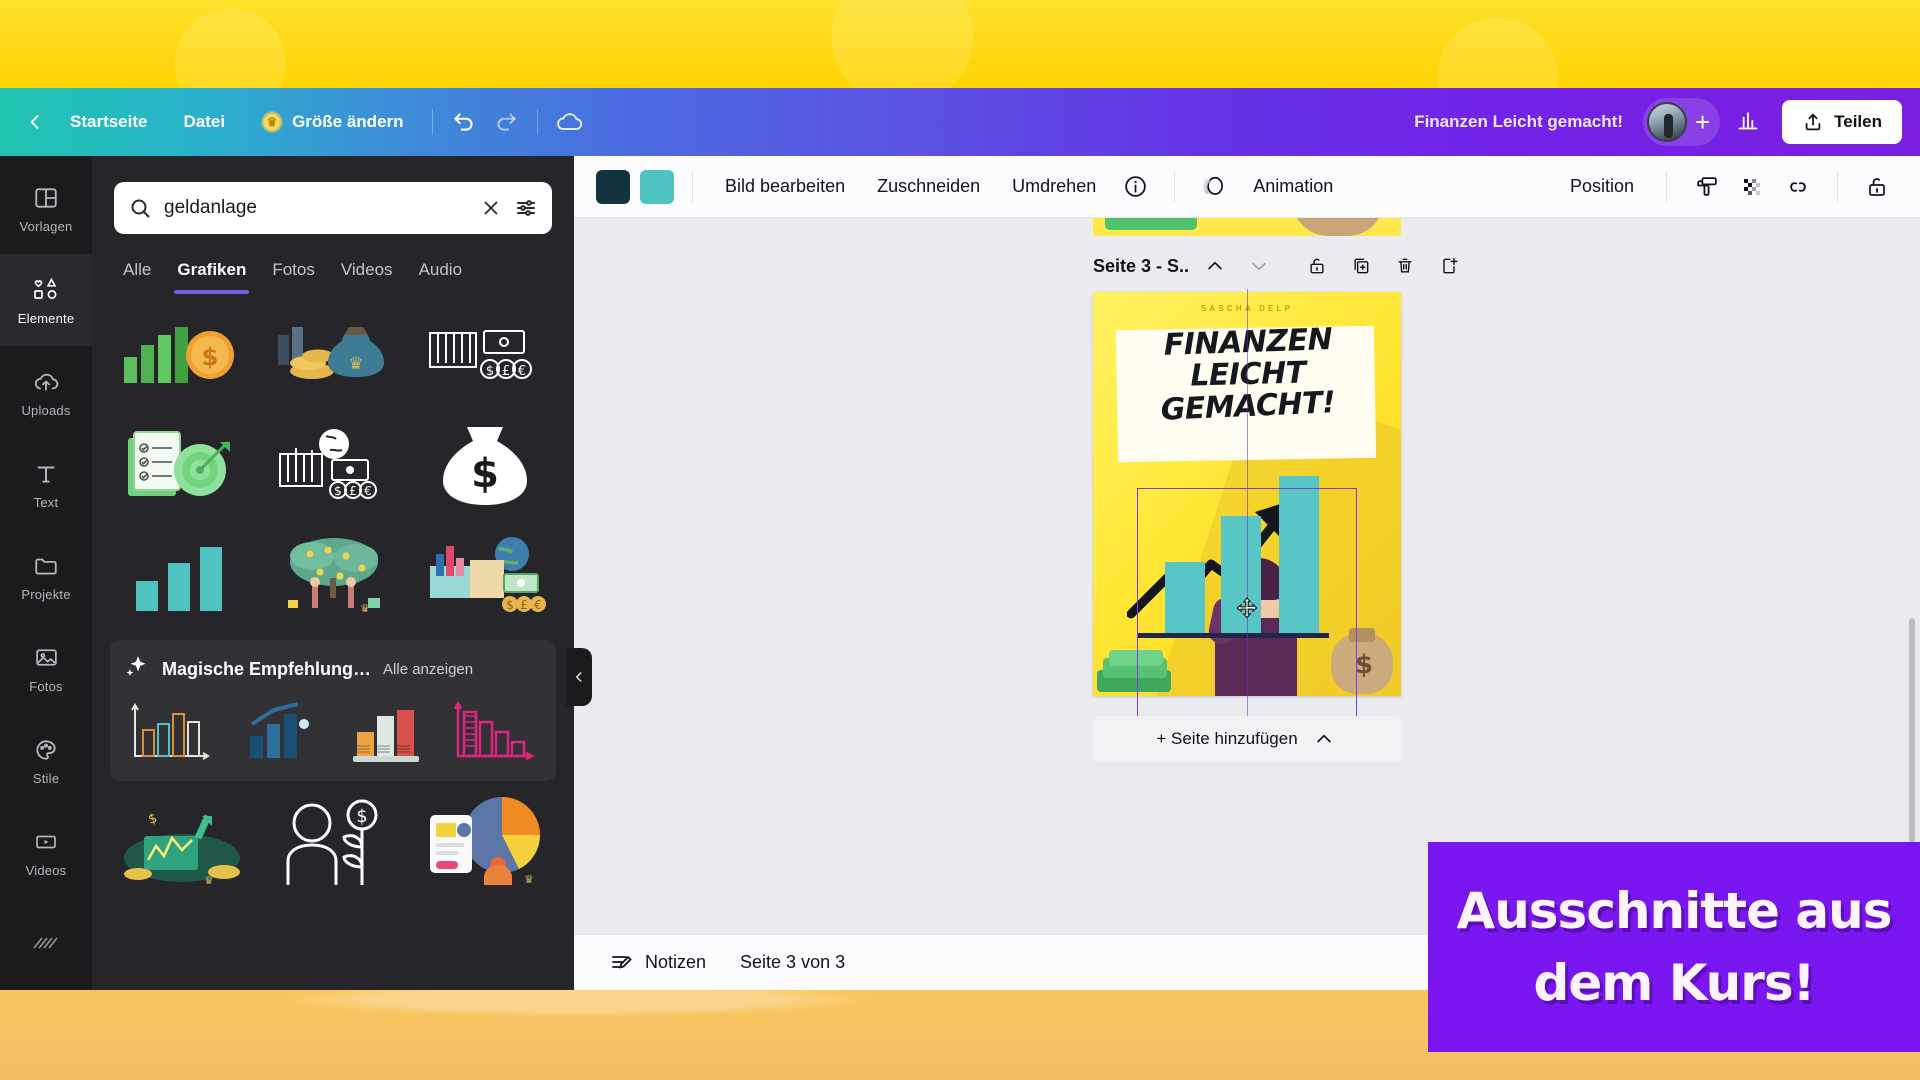 The image size is (1920, 1080). Describe the element at coordinates (46, 208) in the screenshot. I see `sidebar-item-vorlagen: Vorlagen` at that location.